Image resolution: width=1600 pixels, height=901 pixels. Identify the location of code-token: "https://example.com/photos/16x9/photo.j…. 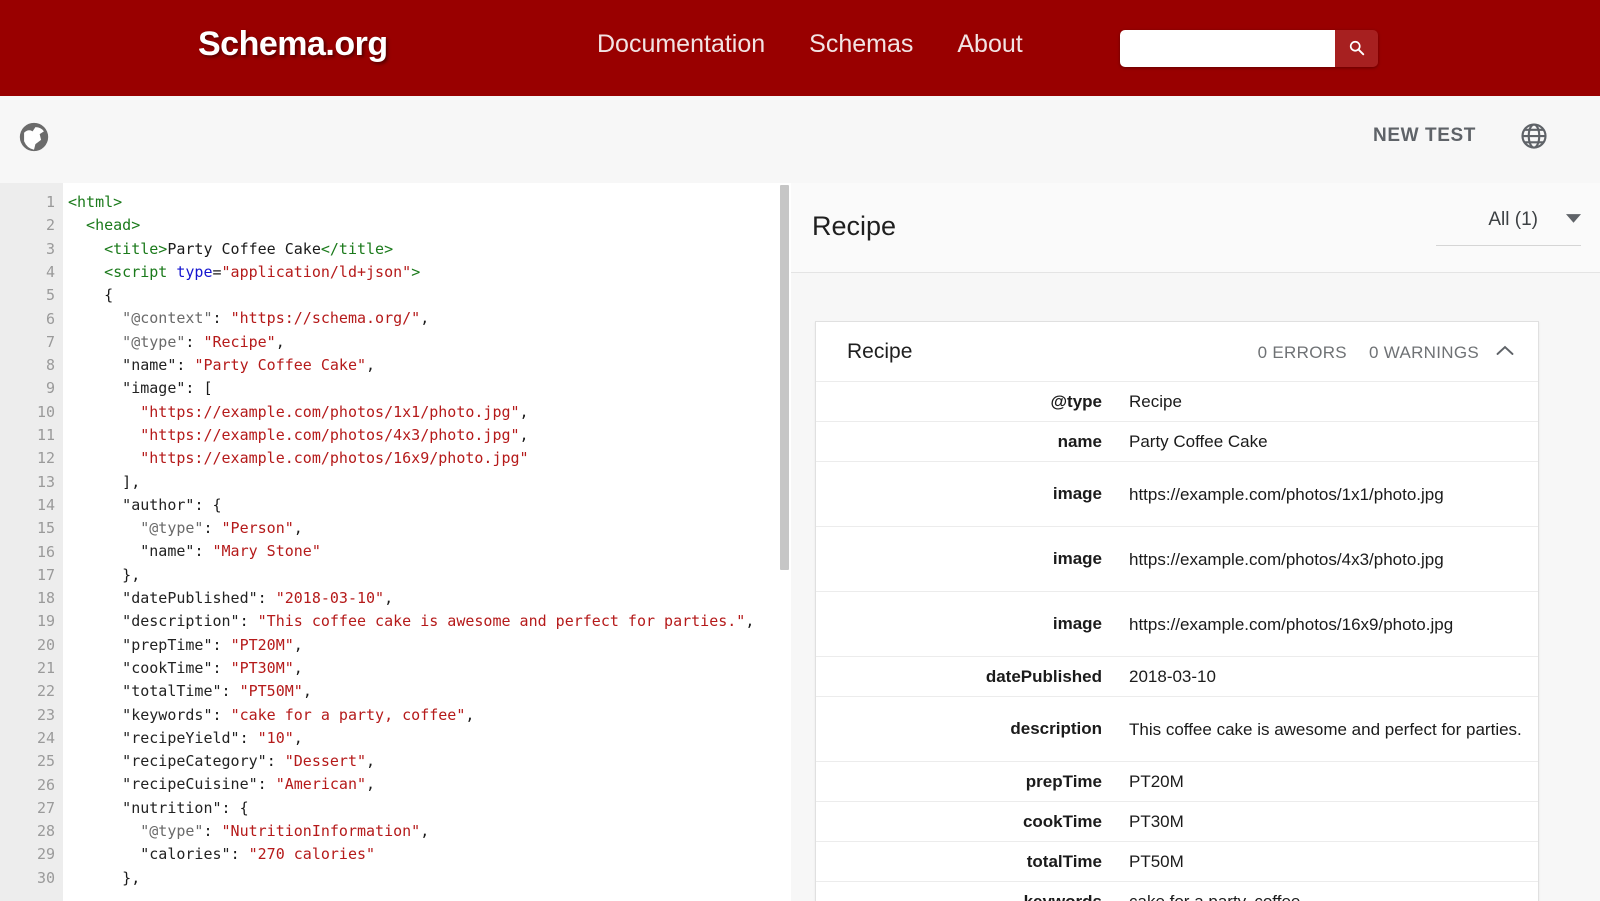
(334, 458).